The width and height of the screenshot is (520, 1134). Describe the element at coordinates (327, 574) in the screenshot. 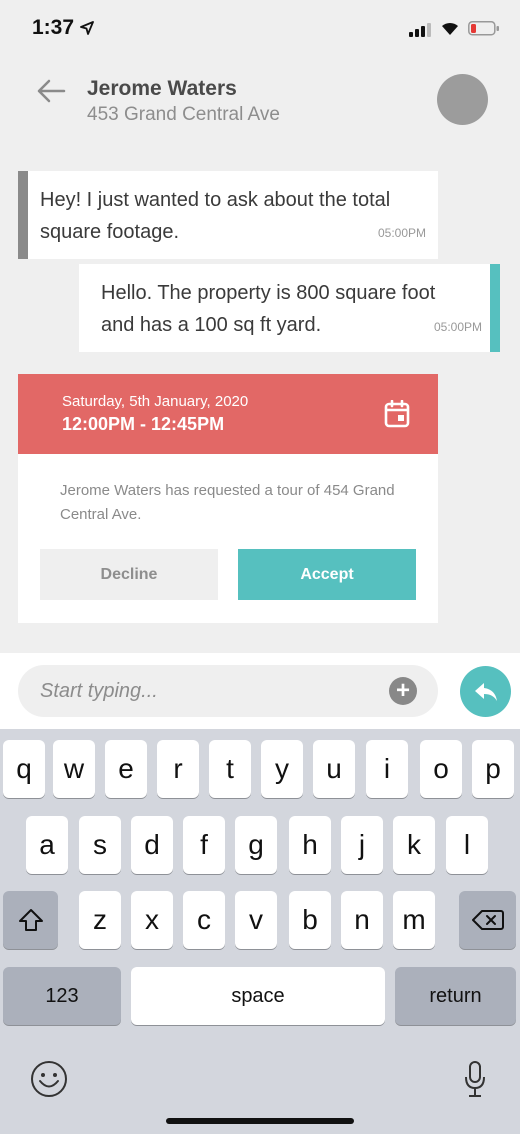

I see `accept-button: Accept` at that location.